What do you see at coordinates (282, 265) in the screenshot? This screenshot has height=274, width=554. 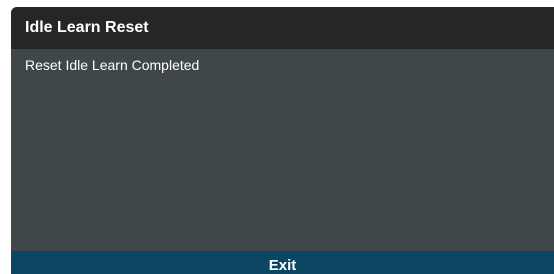 I see `exit-button-label: Exit` at bounding box center [282, 265].